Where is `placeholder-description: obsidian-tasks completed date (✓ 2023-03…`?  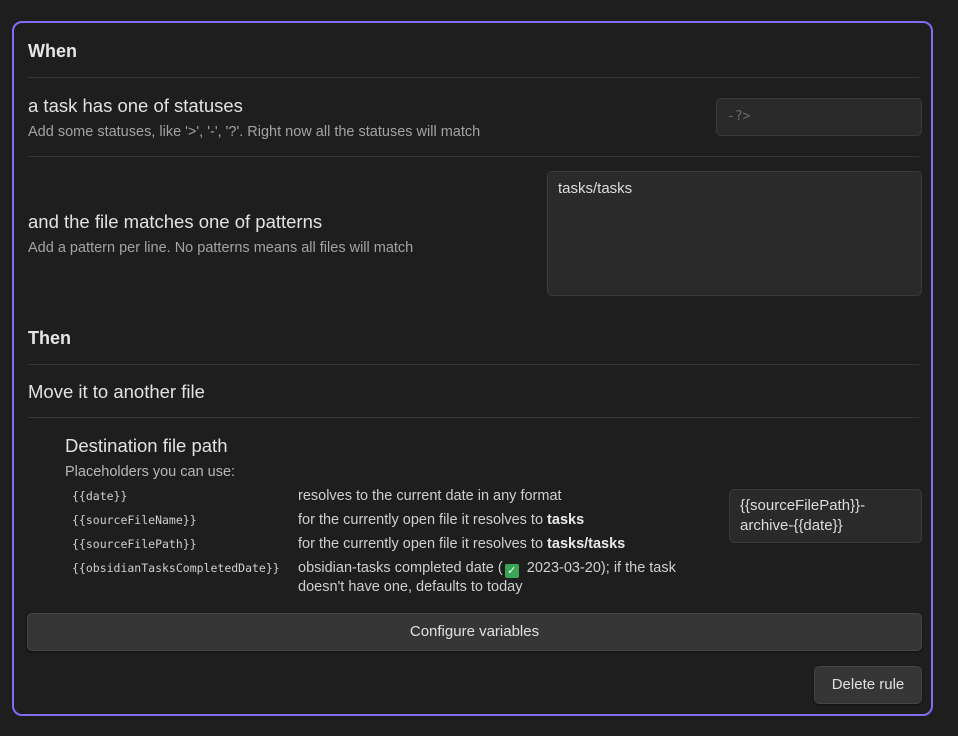
placeholder-description: obsidian-tasks completed date (✓ 2023-03… is located at coordinates (498, 578).